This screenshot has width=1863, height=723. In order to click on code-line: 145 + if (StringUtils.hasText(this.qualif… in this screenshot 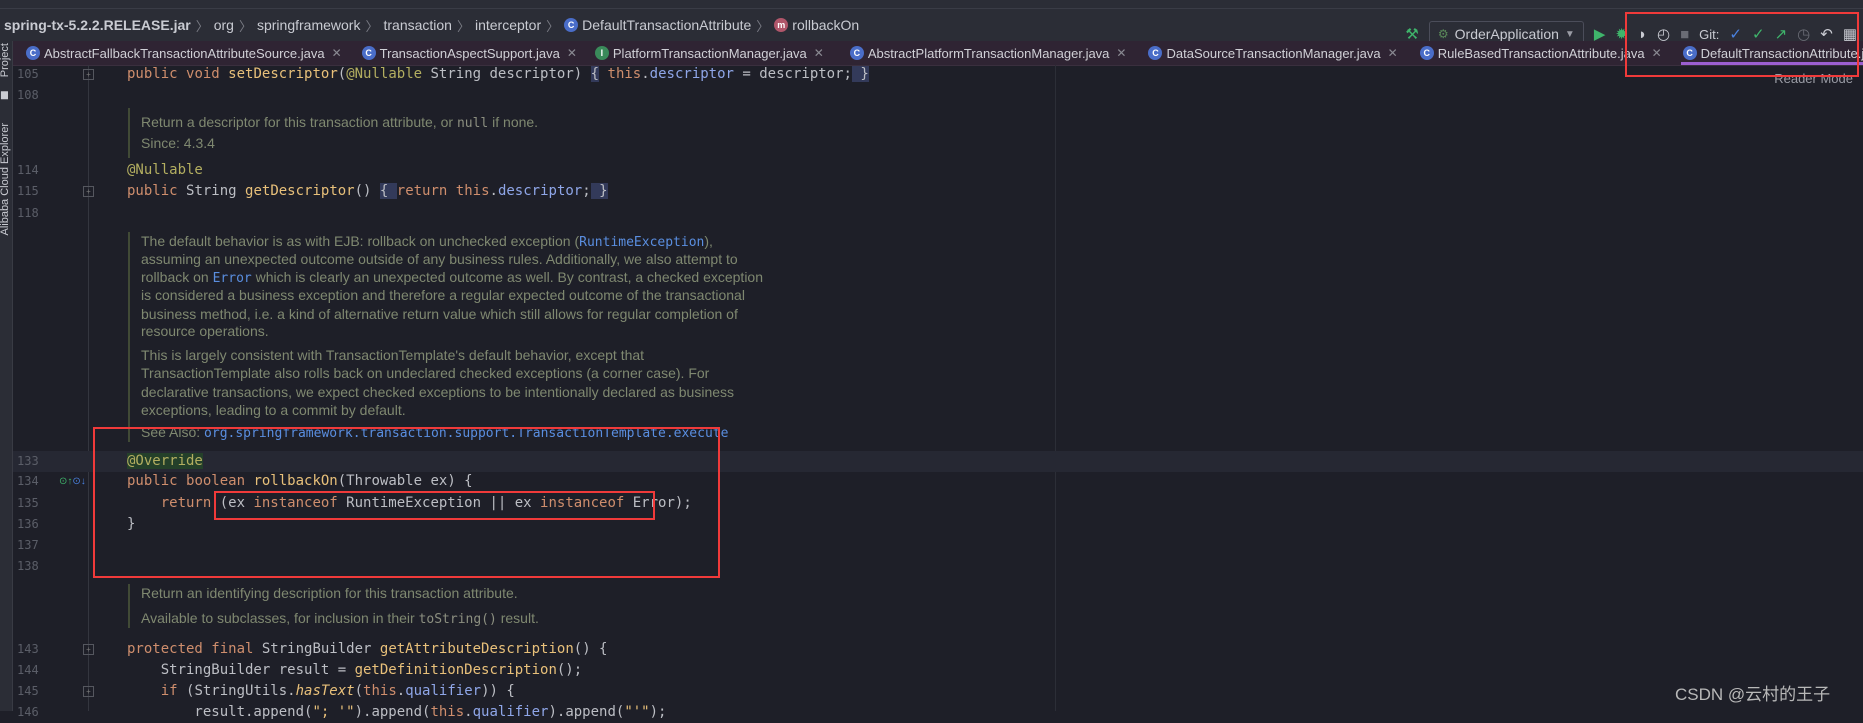, I will do `click(938, 691)`.